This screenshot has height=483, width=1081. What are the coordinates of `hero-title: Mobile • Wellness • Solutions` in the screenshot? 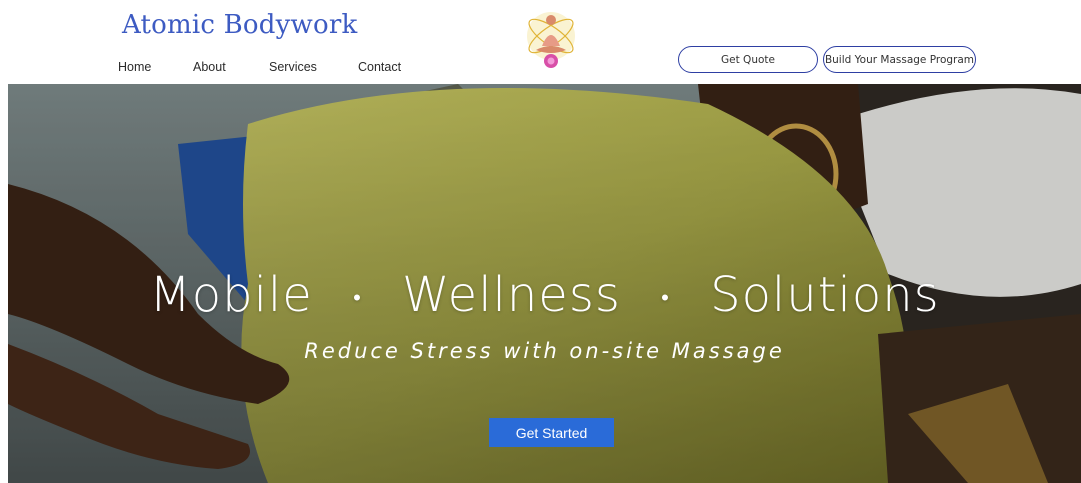 It's located at (544, 295).